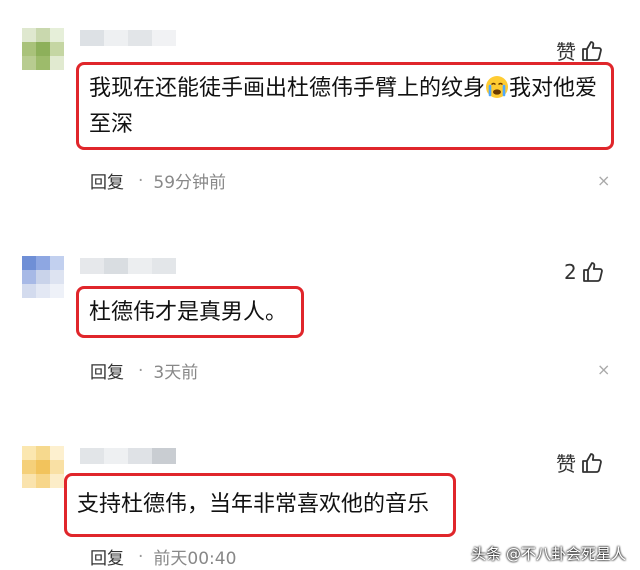 The image size is (640, 570). I want to click on comment-meta: 回复 · 59分钟前, so click(158, 181).